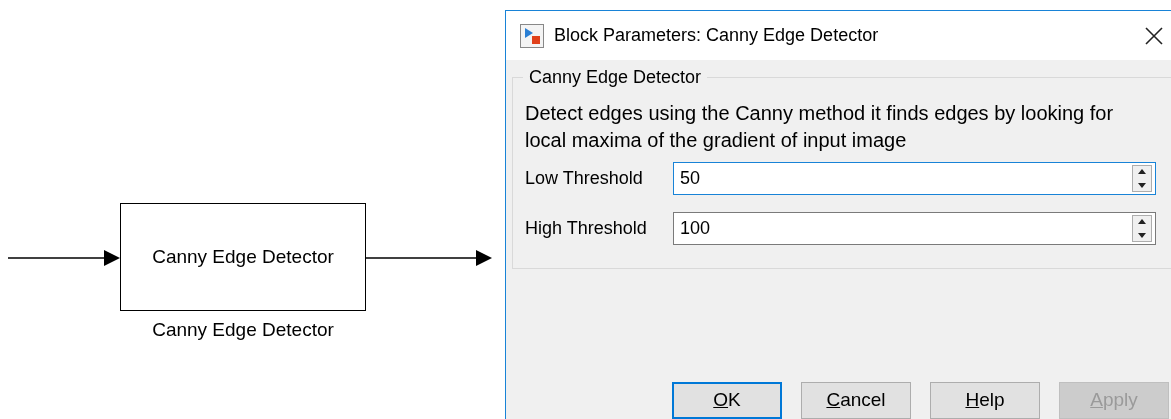 Image resolution: width=1171 pixels, height=419 pixels. What do you see at coordinates (727, 400) in the screenshot?
I see `dialog-button: OK` at bounding box center [727, 400].